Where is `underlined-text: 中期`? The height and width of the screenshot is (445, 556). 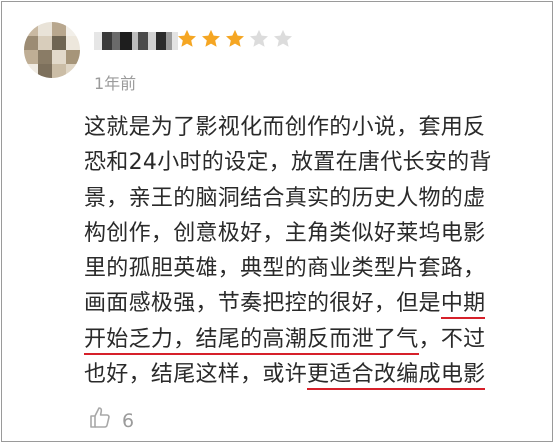
underlined-text: 中期 is located at coordinates (463, 305).